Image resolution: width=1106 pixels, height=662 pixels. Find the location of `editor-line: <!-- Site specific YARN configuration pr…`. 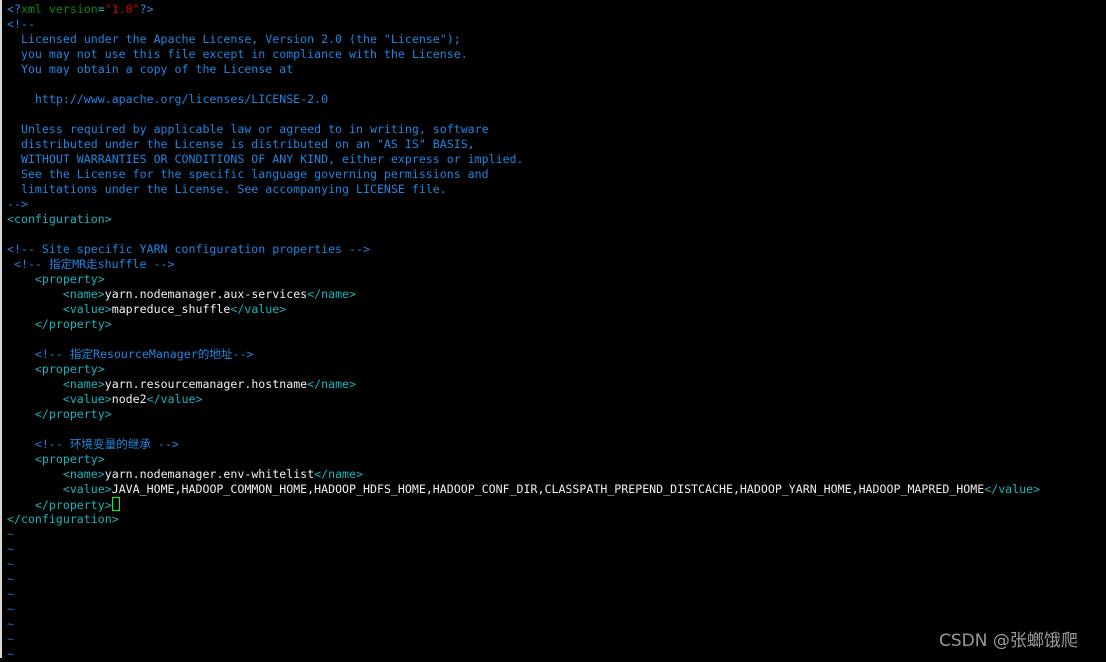

editor-line: <!-- Site specific YARN configuration pr… is located at coordinates (523, 249).